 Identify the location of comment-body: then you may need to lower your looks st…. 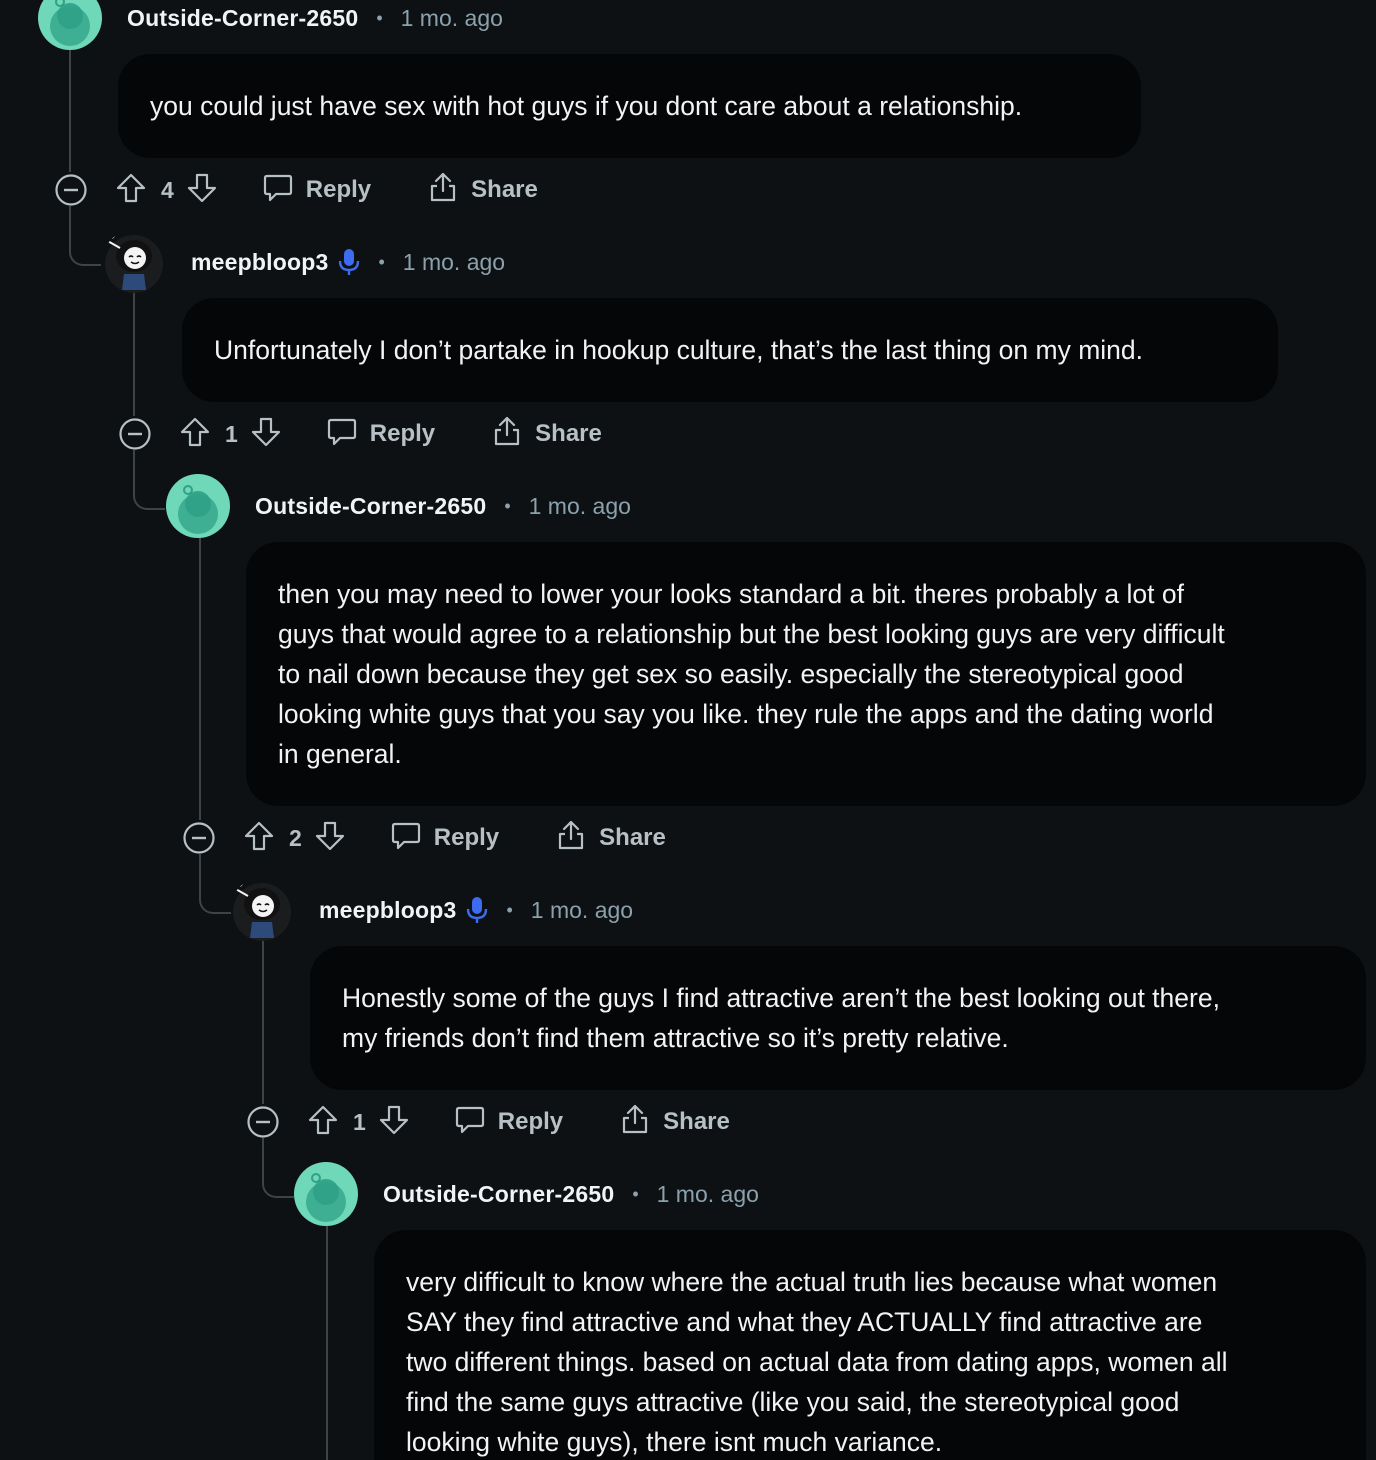
(806, 674).